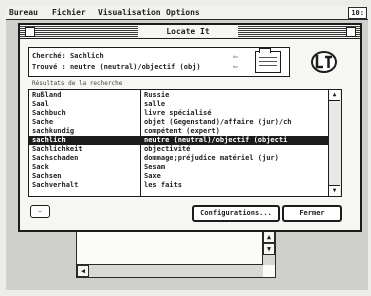 The image size is (371, 296). Describe the element at coordinates (152, 176) in the screenshot. I see `list-item-translation: Saxe` at that location.